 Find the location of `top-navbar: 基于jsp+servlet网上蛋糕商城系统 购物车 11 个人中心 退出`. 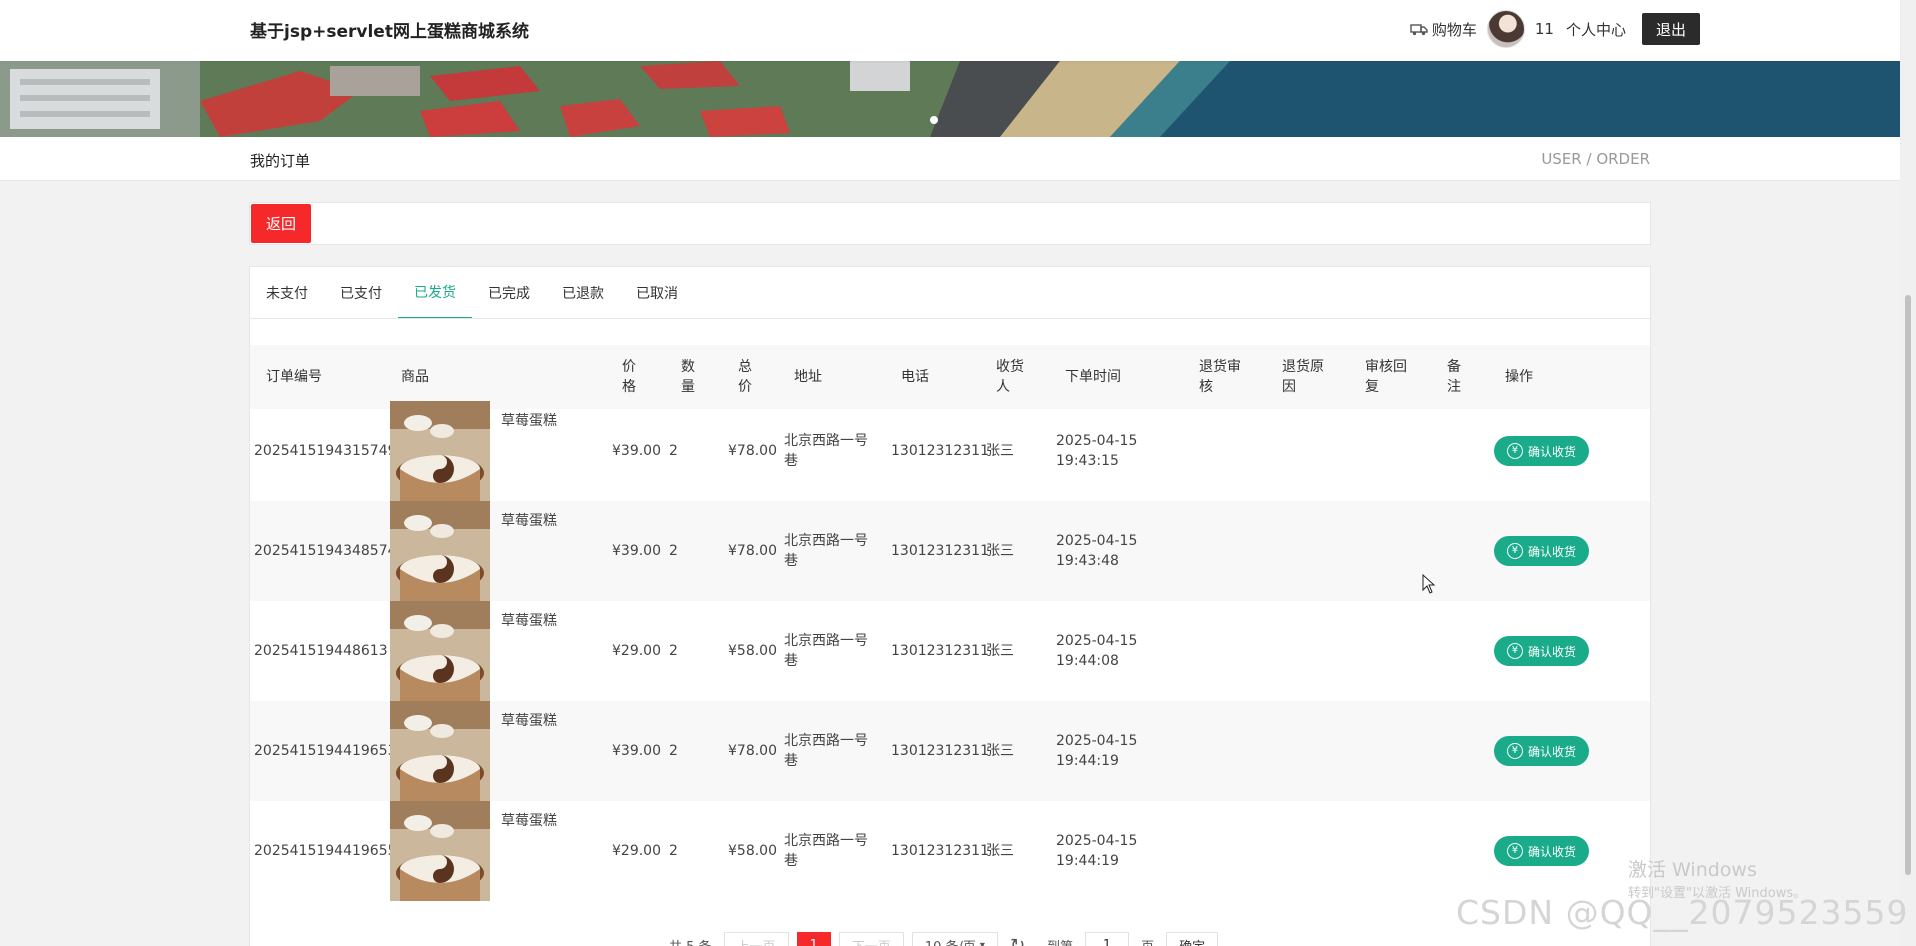

top-navbar: 基于jsp+servlet网上蛋糕商城系统 购物车 11 个人中心 退出 is located at coordinates (950, 30).